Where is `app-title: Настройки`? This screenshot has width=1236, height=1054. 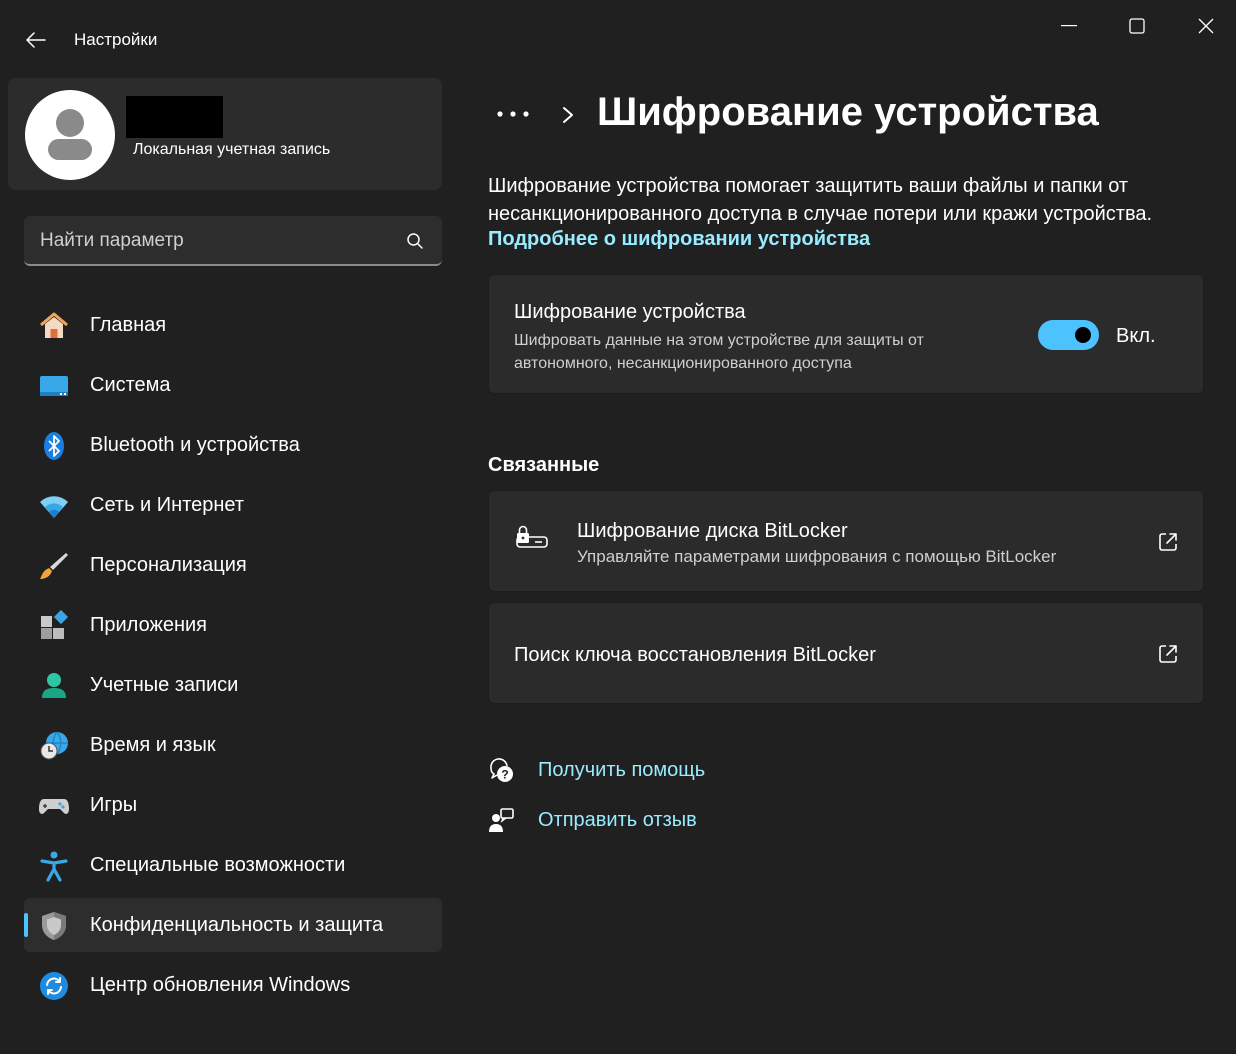
app-title: Настройки is located at coordinates (116, 39).